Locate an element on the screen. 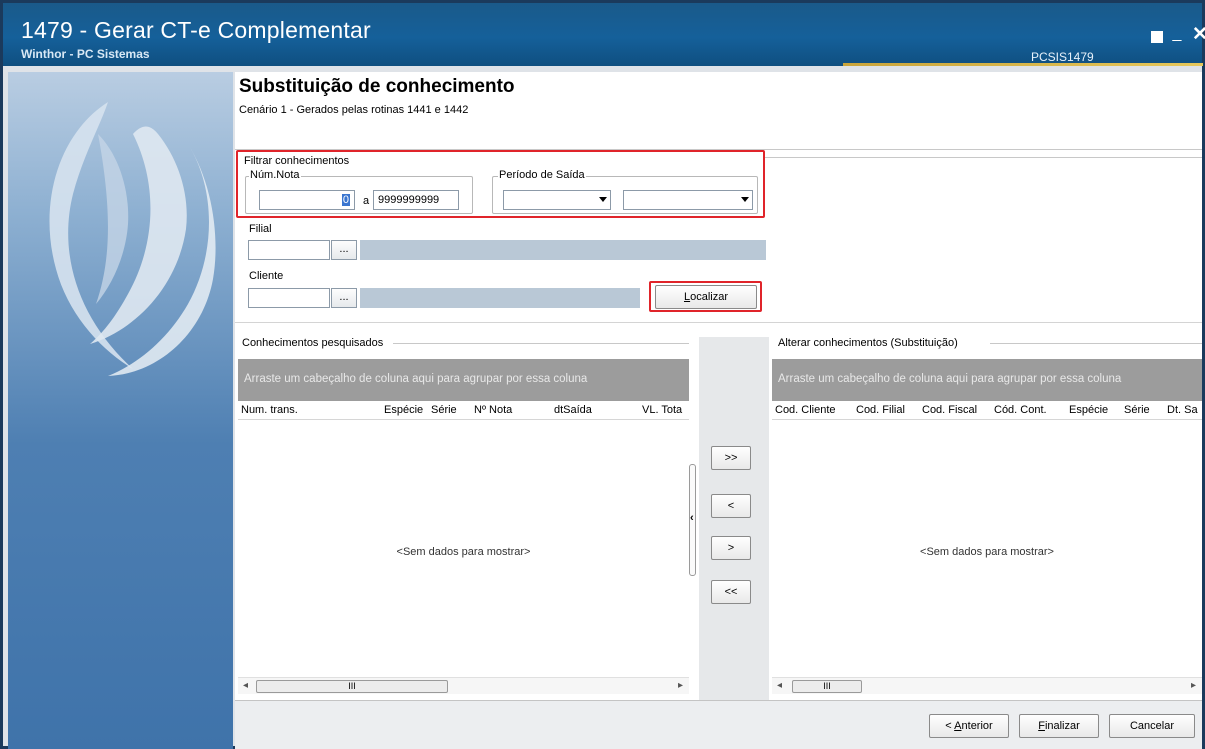 The image size is (1205, 749). periodo-start-date is located at coordinates (557, 200).